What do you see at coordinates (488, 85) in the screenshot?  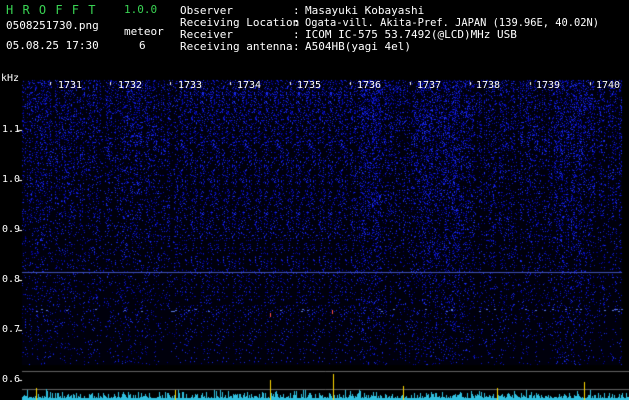 I see `minute-label: 1738` at bounding box center [488, 85].